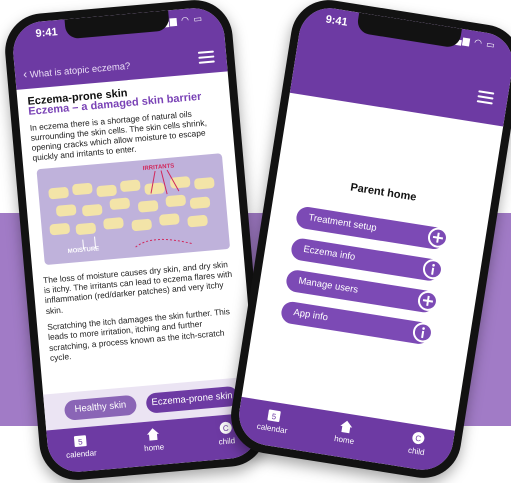 This screenshot has height=483, width=511. Describe the element at coordinates (225, 428) in the screenshot. I see `svg-text: C` at that location.